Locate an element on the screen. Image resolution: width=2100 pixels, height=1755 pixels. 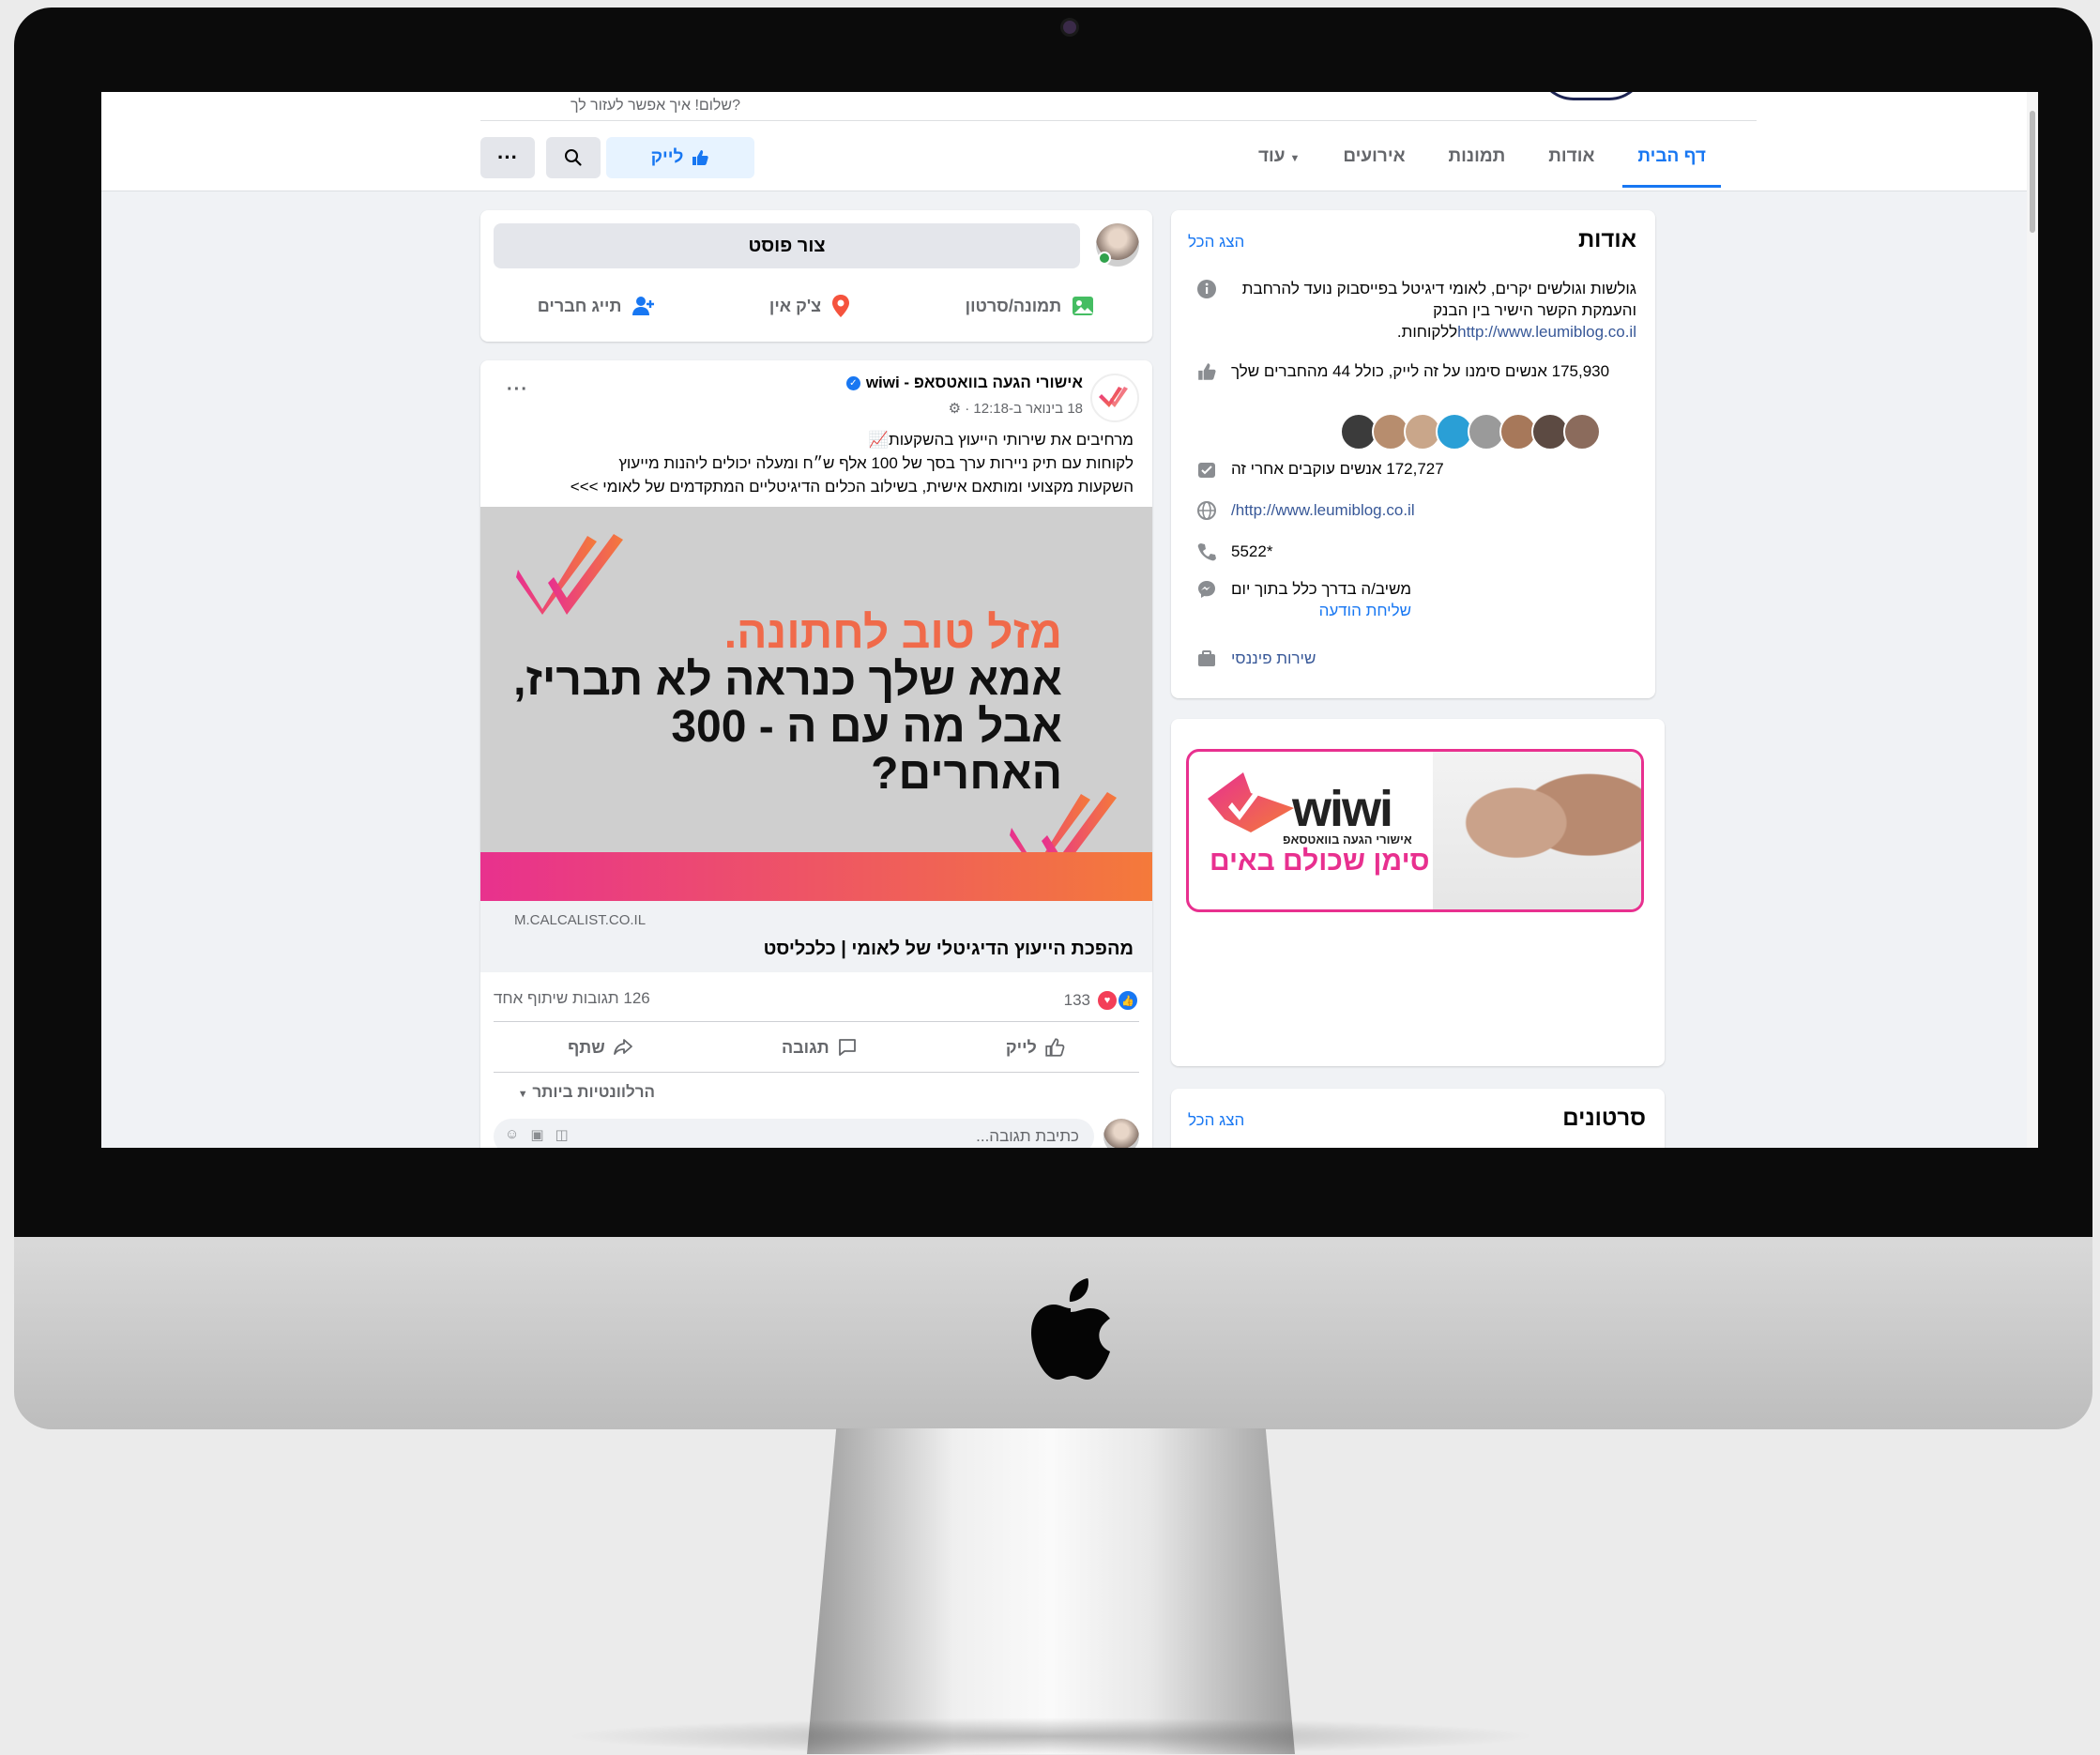
action-label: צ'ק אין is located at coordinates (795, 305).